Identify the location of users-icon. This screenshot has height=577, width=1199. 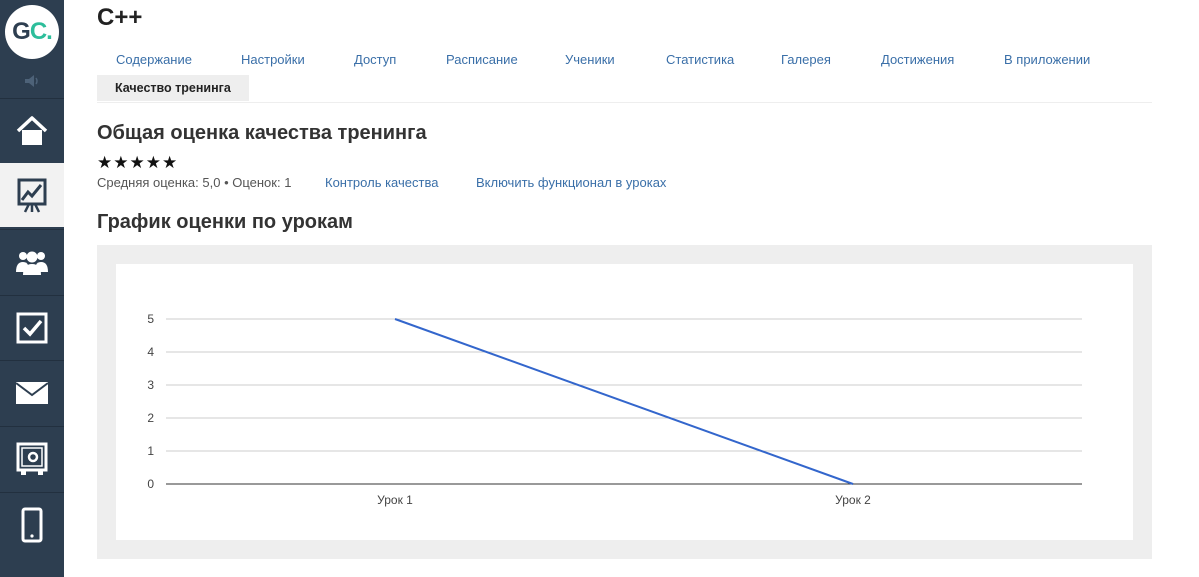
(32, 263).